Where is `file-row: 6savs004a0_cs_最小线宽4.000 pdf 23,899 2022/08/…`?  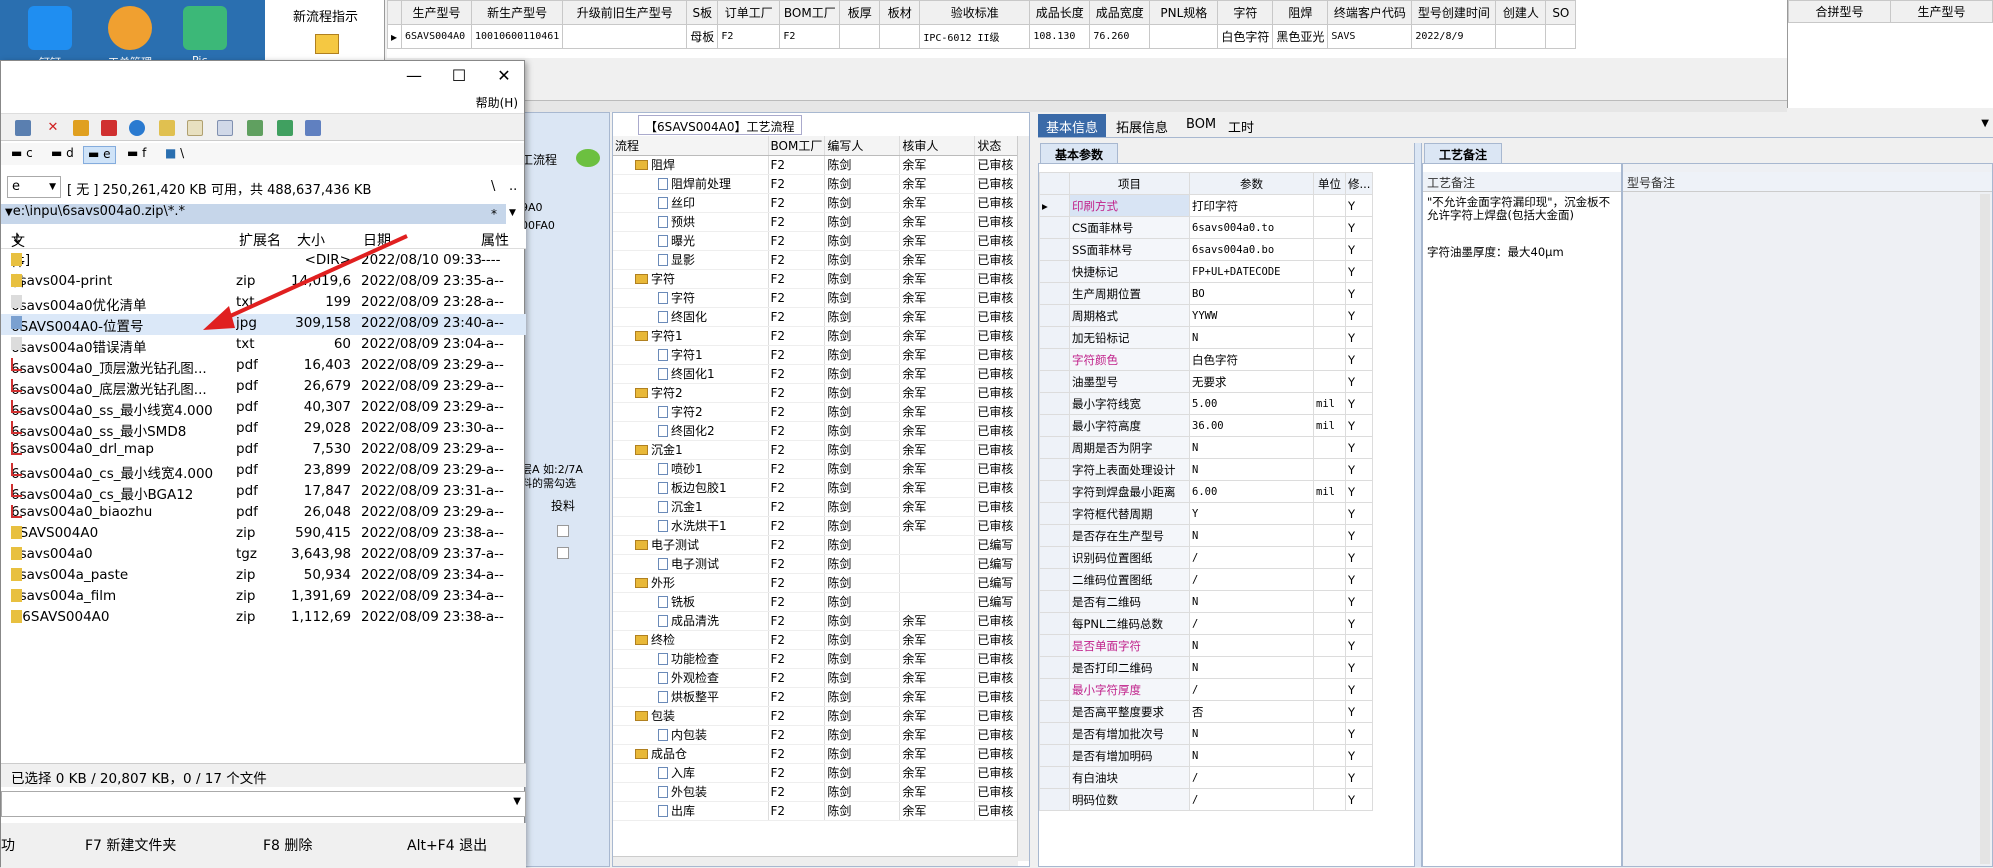
file-row: 6savs004a0_cs_最小线宽4.000 pdf 23,899 2022/08/… is located at coordinates (263, 471).